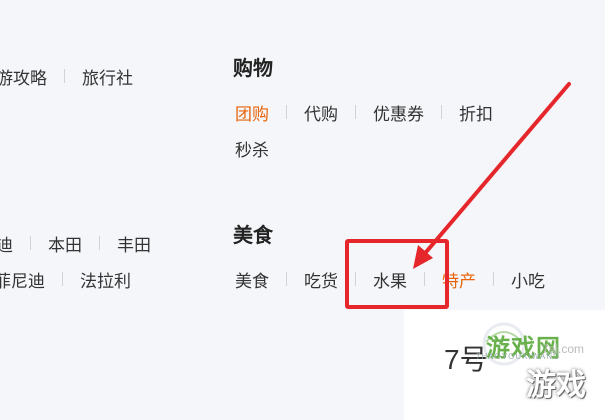 Image resolution: width=605 pixels, height=420 pixels. Describe the element at coordinates (253, 235) in the screenshot. I see `food-heading: 美食` at that location.